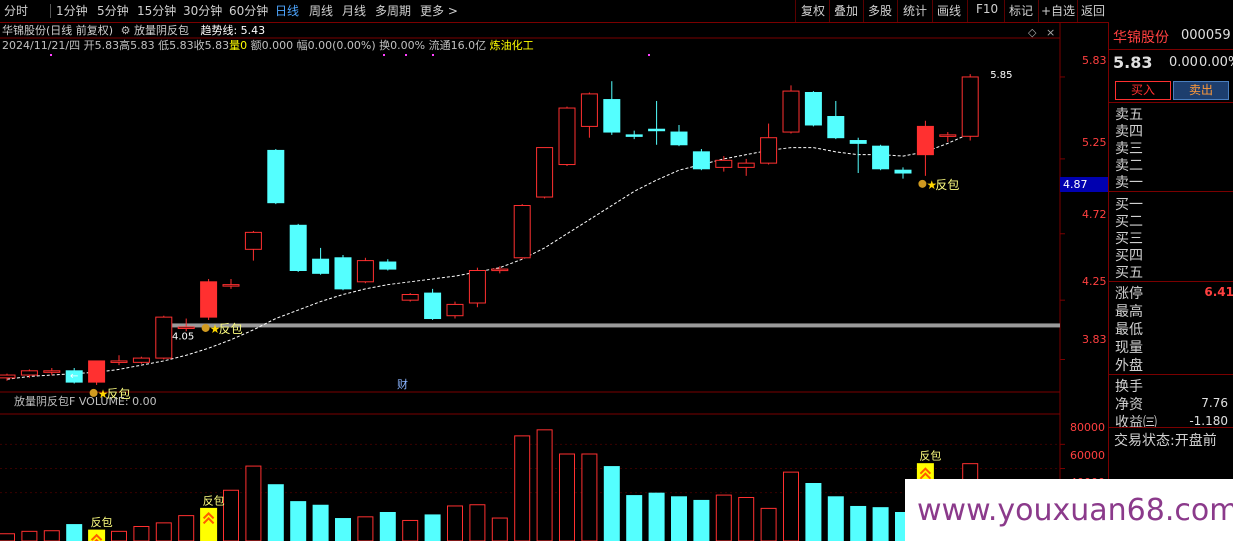  Describe the element at coordinates (846, 10) in the screenshot. I see `overlay-button: 叠加` at that location.